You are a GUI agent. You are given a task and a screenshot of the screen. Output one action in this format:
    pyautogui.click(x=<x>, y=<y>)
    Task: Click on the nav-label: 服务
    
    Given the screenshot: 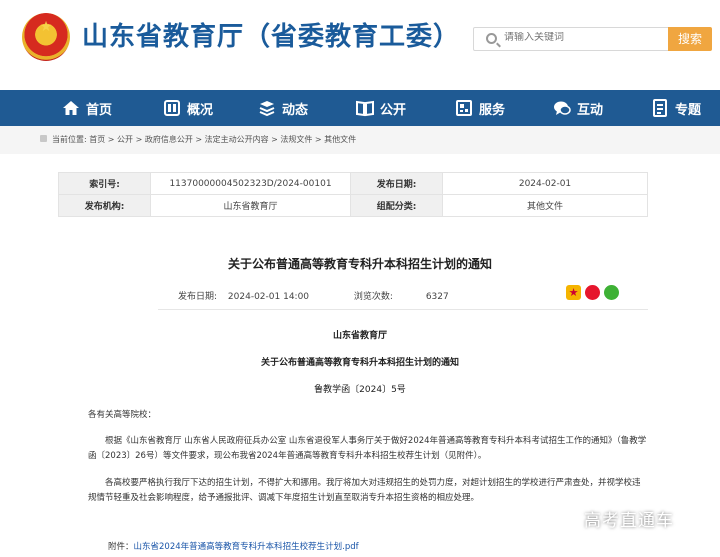 What is the action you would take?
    pyautogui.click(x=492, y=110)
    